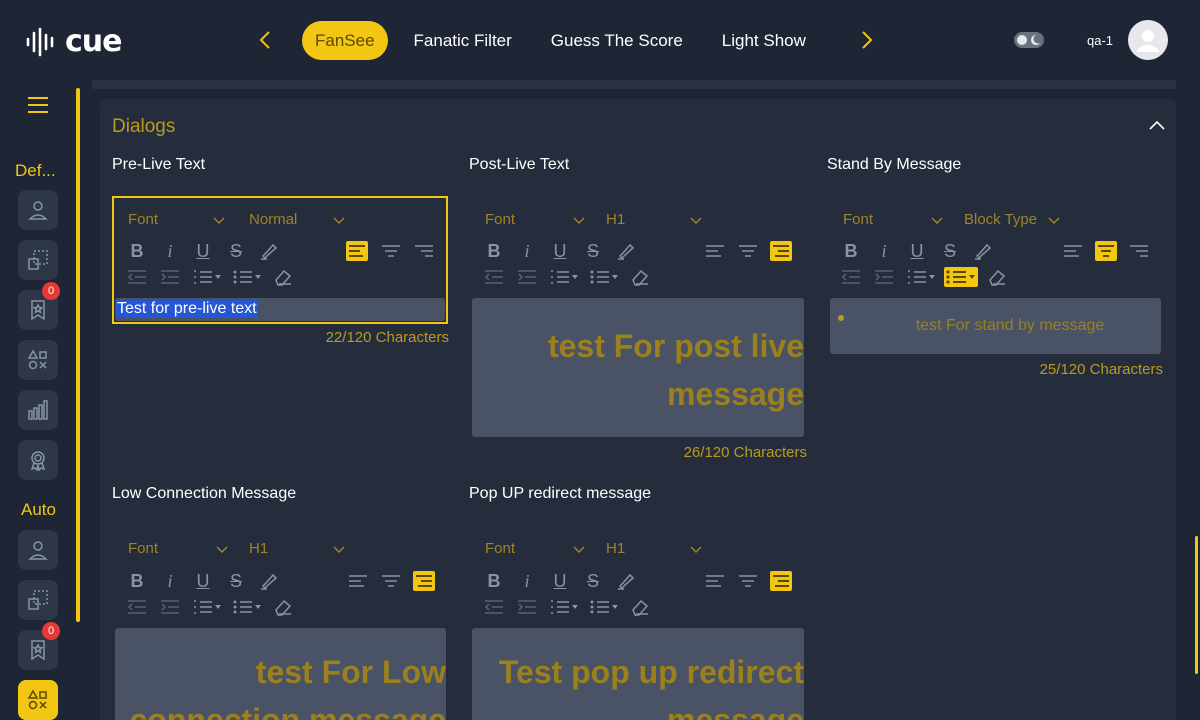 The width and height of the screenshot is (1200, 720). Describe the element at coordinates (280, 309) in the screenshot. I see `pre-live-content: Test for pre-live text` at that location.